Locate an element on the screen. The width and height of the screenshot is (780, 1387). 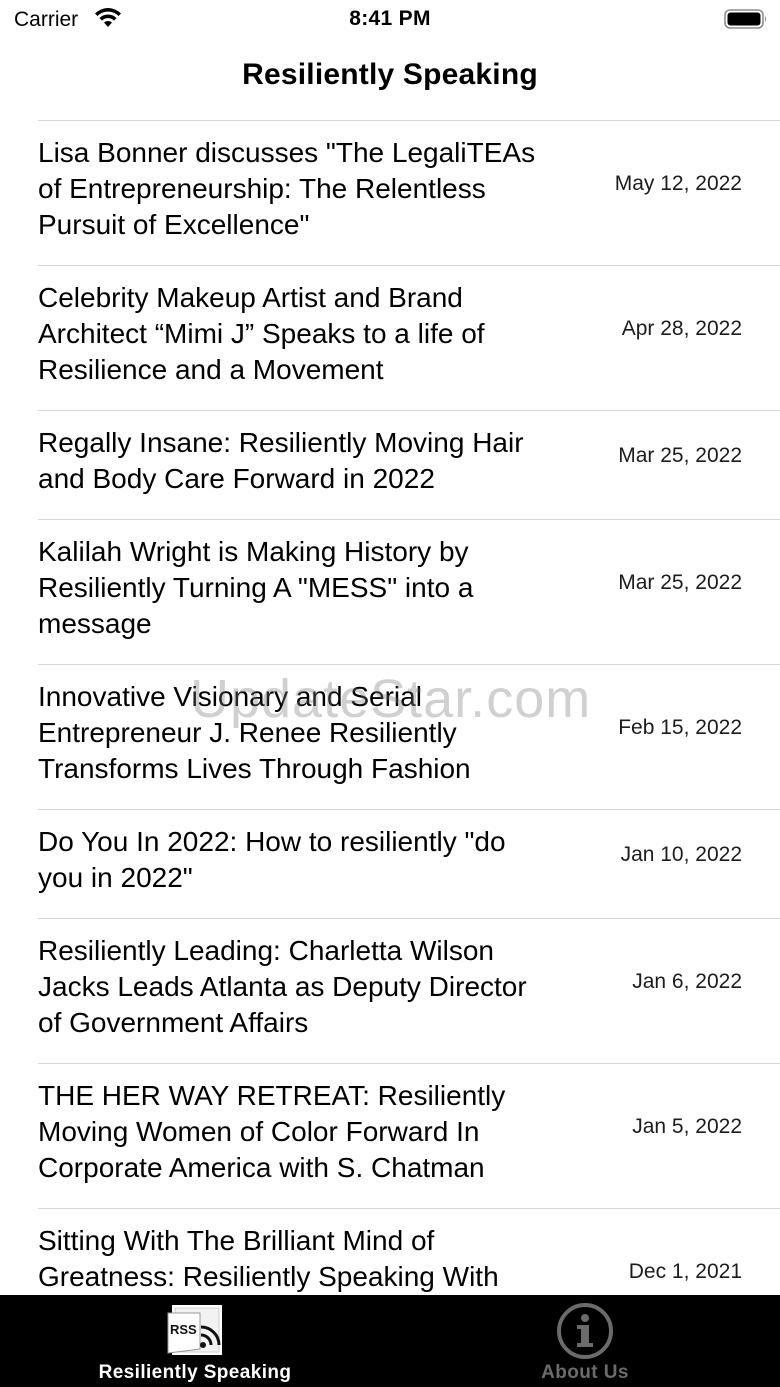
article-date: Feb 15, 2022 is located at coordinates (680, 727).